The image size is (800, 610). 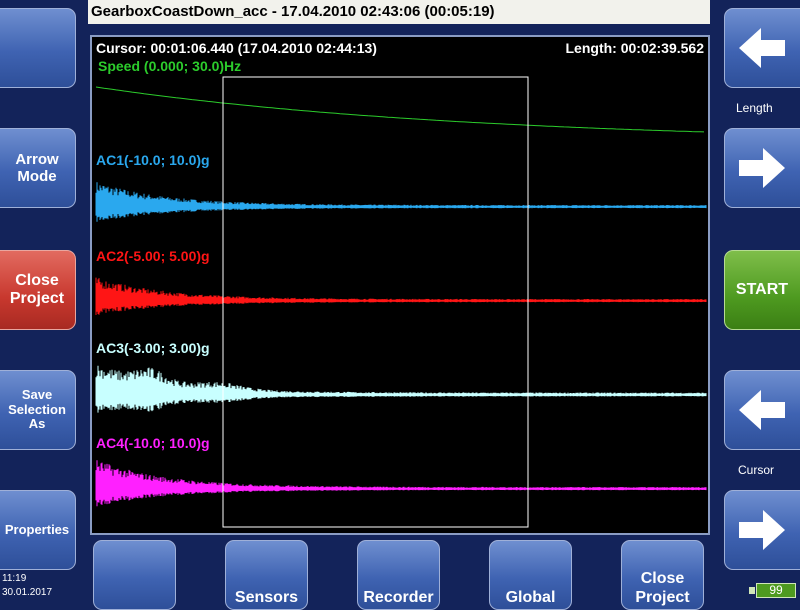 What do you see at coordinates (401, 483) in the screenshot?
I see `ac4-trace` at bounding box center [401, 483].